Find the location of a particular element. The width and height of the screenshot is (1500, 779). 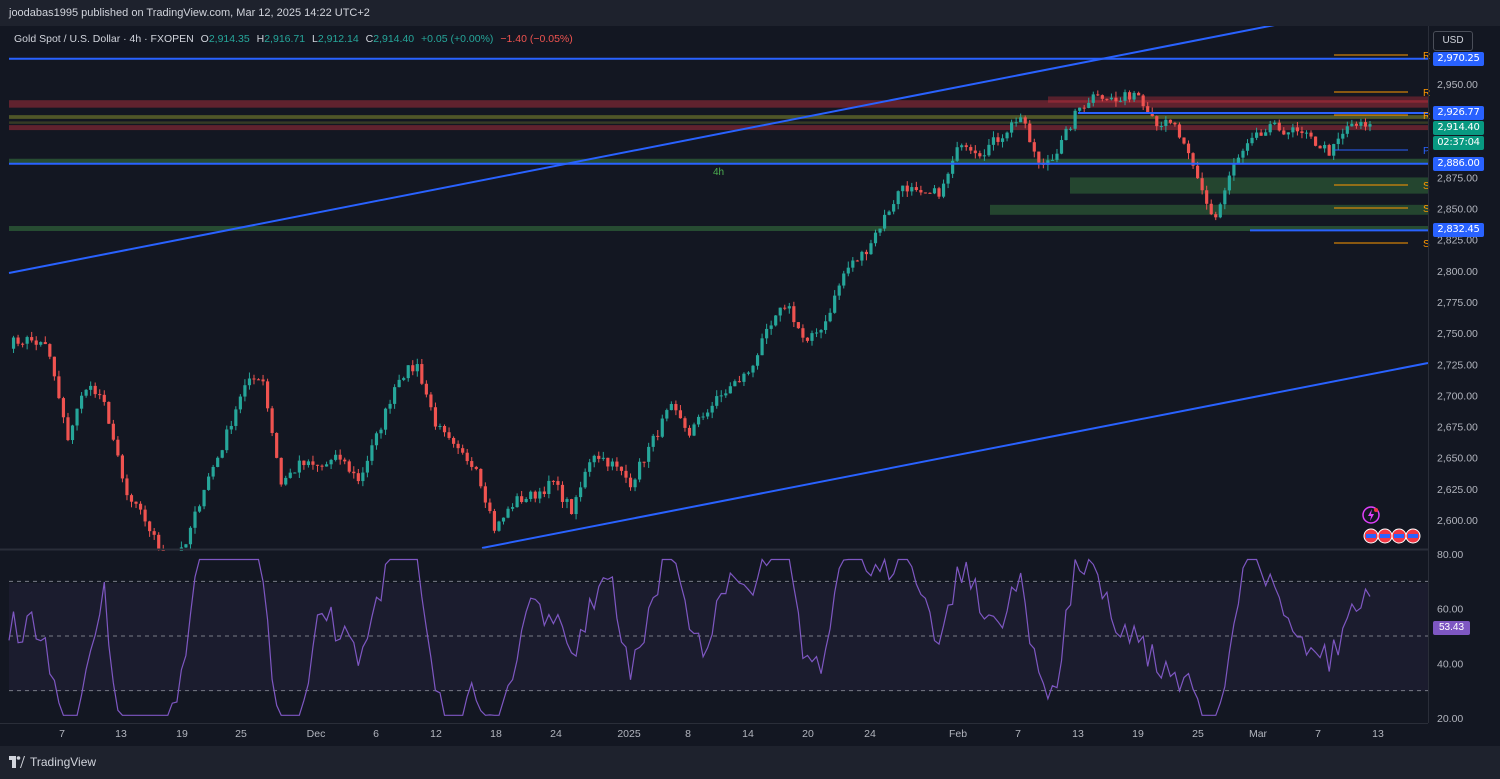

rsi-tick-label: 60.00 is located at coordinates (1450, 610).